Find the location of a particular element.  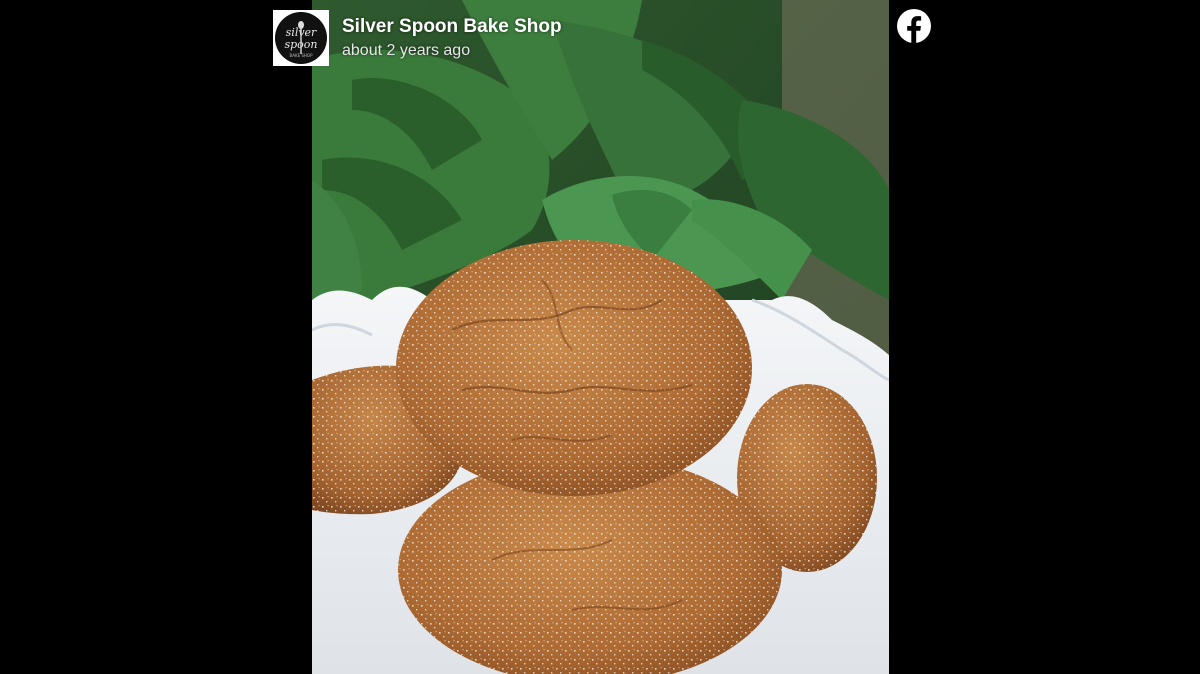

silver-spoon-logo-icon: silver spoon BAKE SHOP is located at coordinates (301, 38).